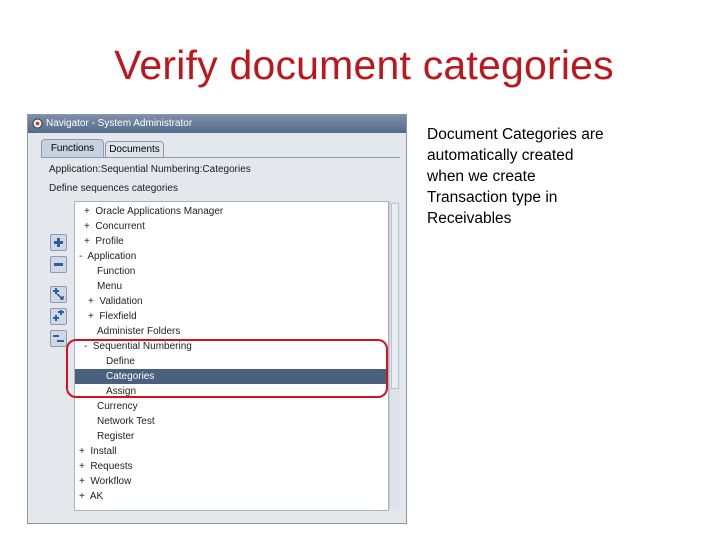 The width and height of the screenshot is (728, 546). I want to click on tree-item-label: Register, so click(116, 436).